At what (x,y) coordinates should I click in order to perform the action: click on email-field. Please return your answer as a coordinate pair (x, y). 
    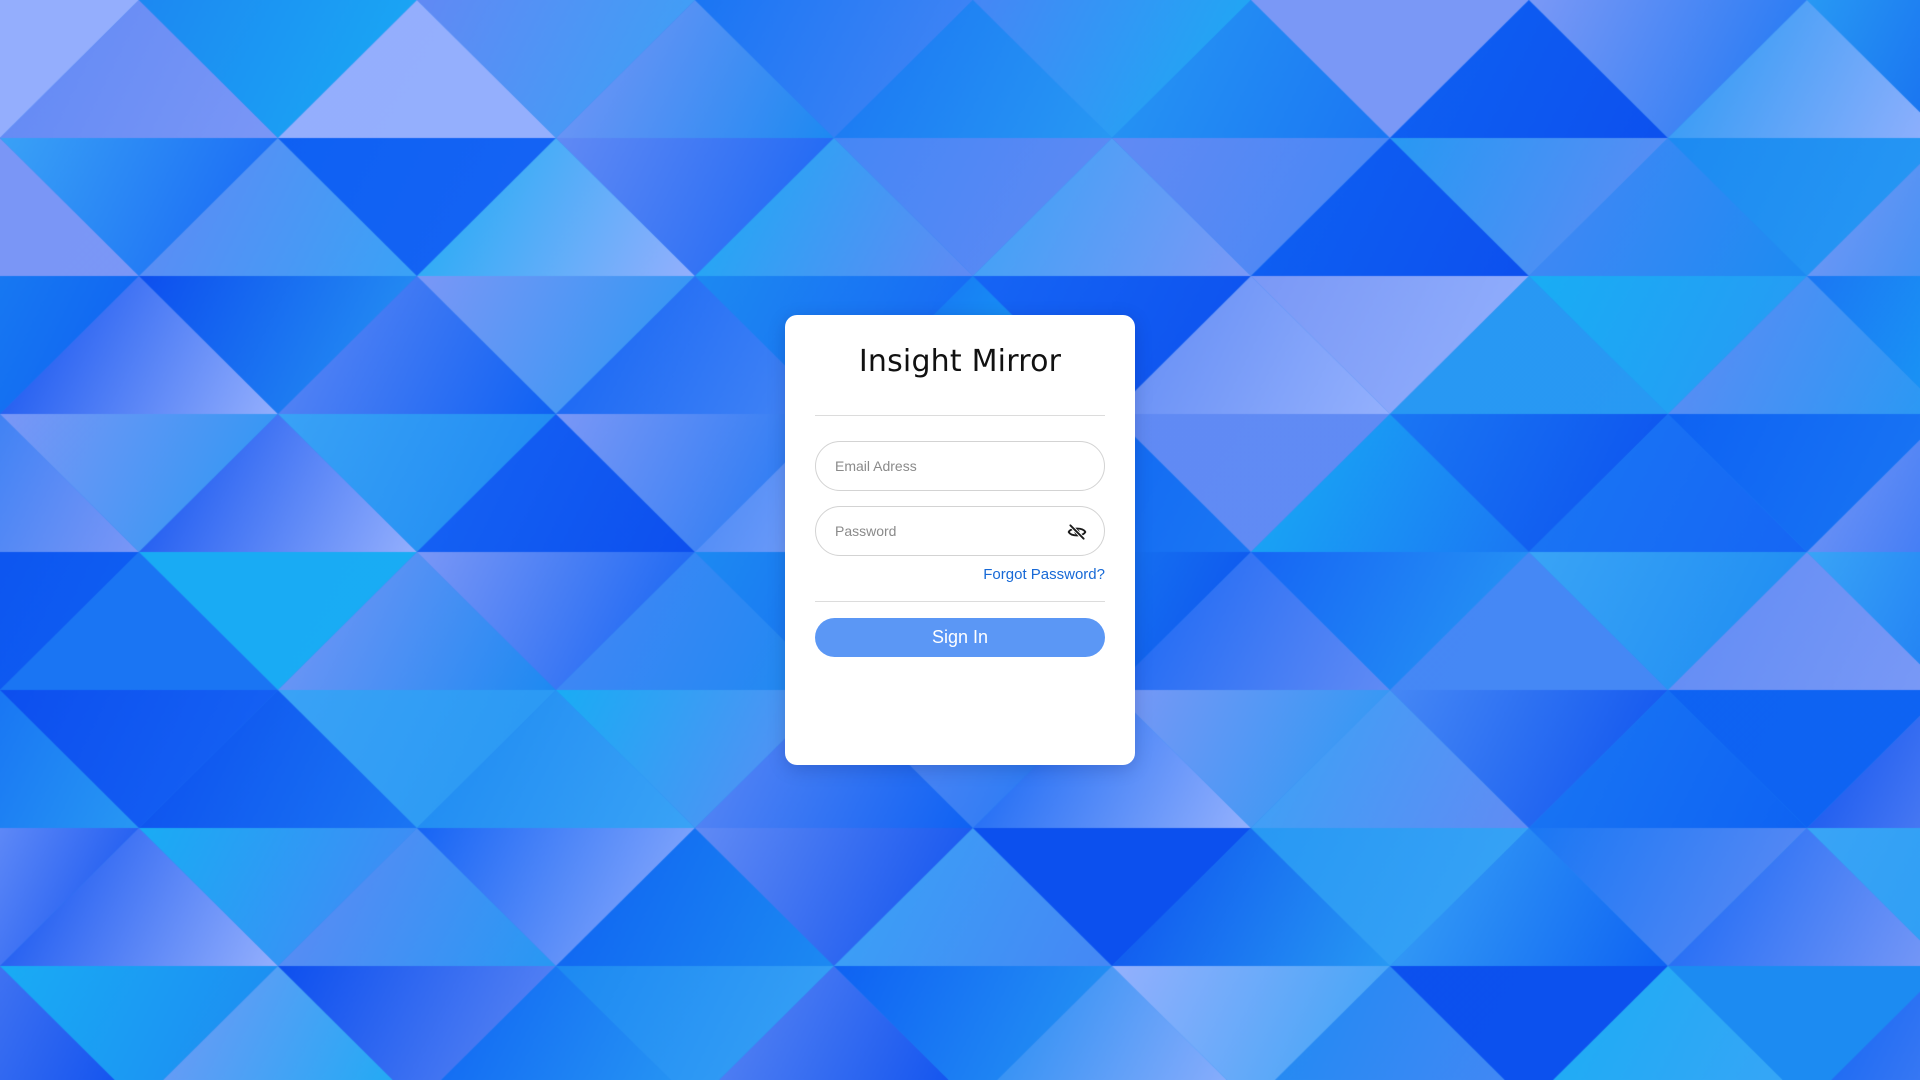
    Looking at the image, I should click on (960, 466).